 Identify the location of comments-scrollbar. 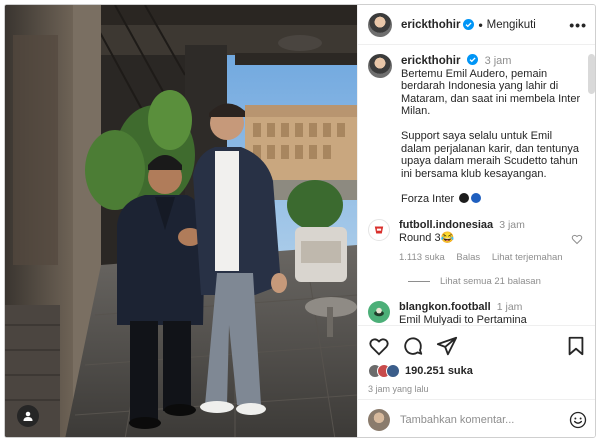
(591, 74).